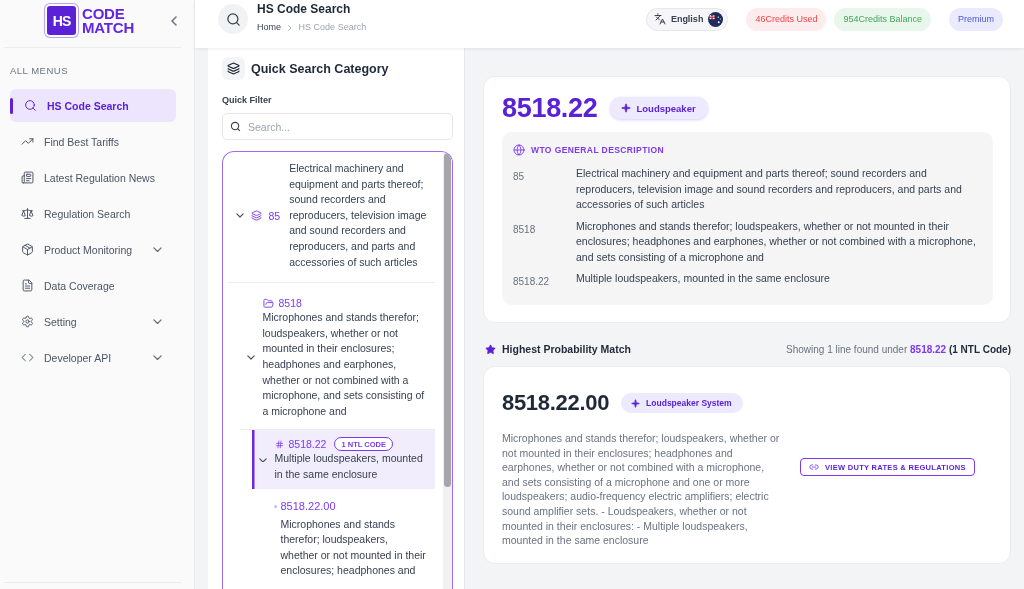 The image size is (1024, 589). Describe the element at coordinates (27, 249) in the screenshot. I see `package-icon` at that location.